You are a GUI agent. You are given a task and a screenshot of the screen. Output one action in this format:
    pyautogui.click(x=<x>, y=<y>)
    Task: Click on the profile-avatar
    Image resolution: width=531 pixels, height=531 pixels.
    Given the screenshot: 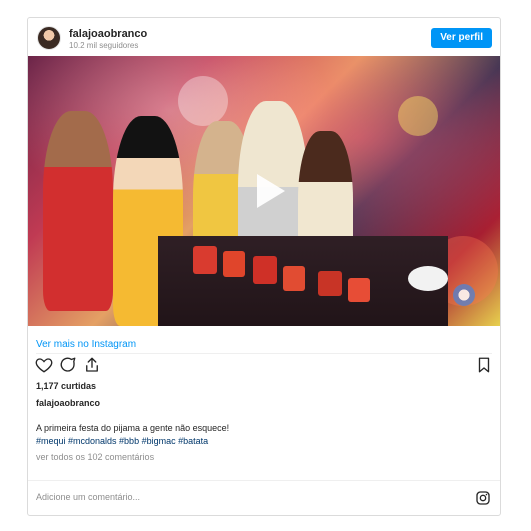 What is the action you would take?
    pyautogui.click(x=49, y=38)
    